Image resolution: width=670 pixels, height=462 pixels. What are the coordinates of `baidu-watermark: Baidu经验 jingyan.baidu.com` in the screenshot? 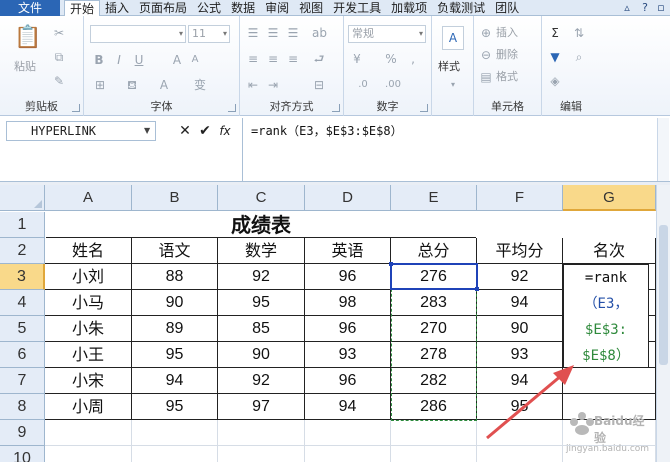 It's located at (608, 430).